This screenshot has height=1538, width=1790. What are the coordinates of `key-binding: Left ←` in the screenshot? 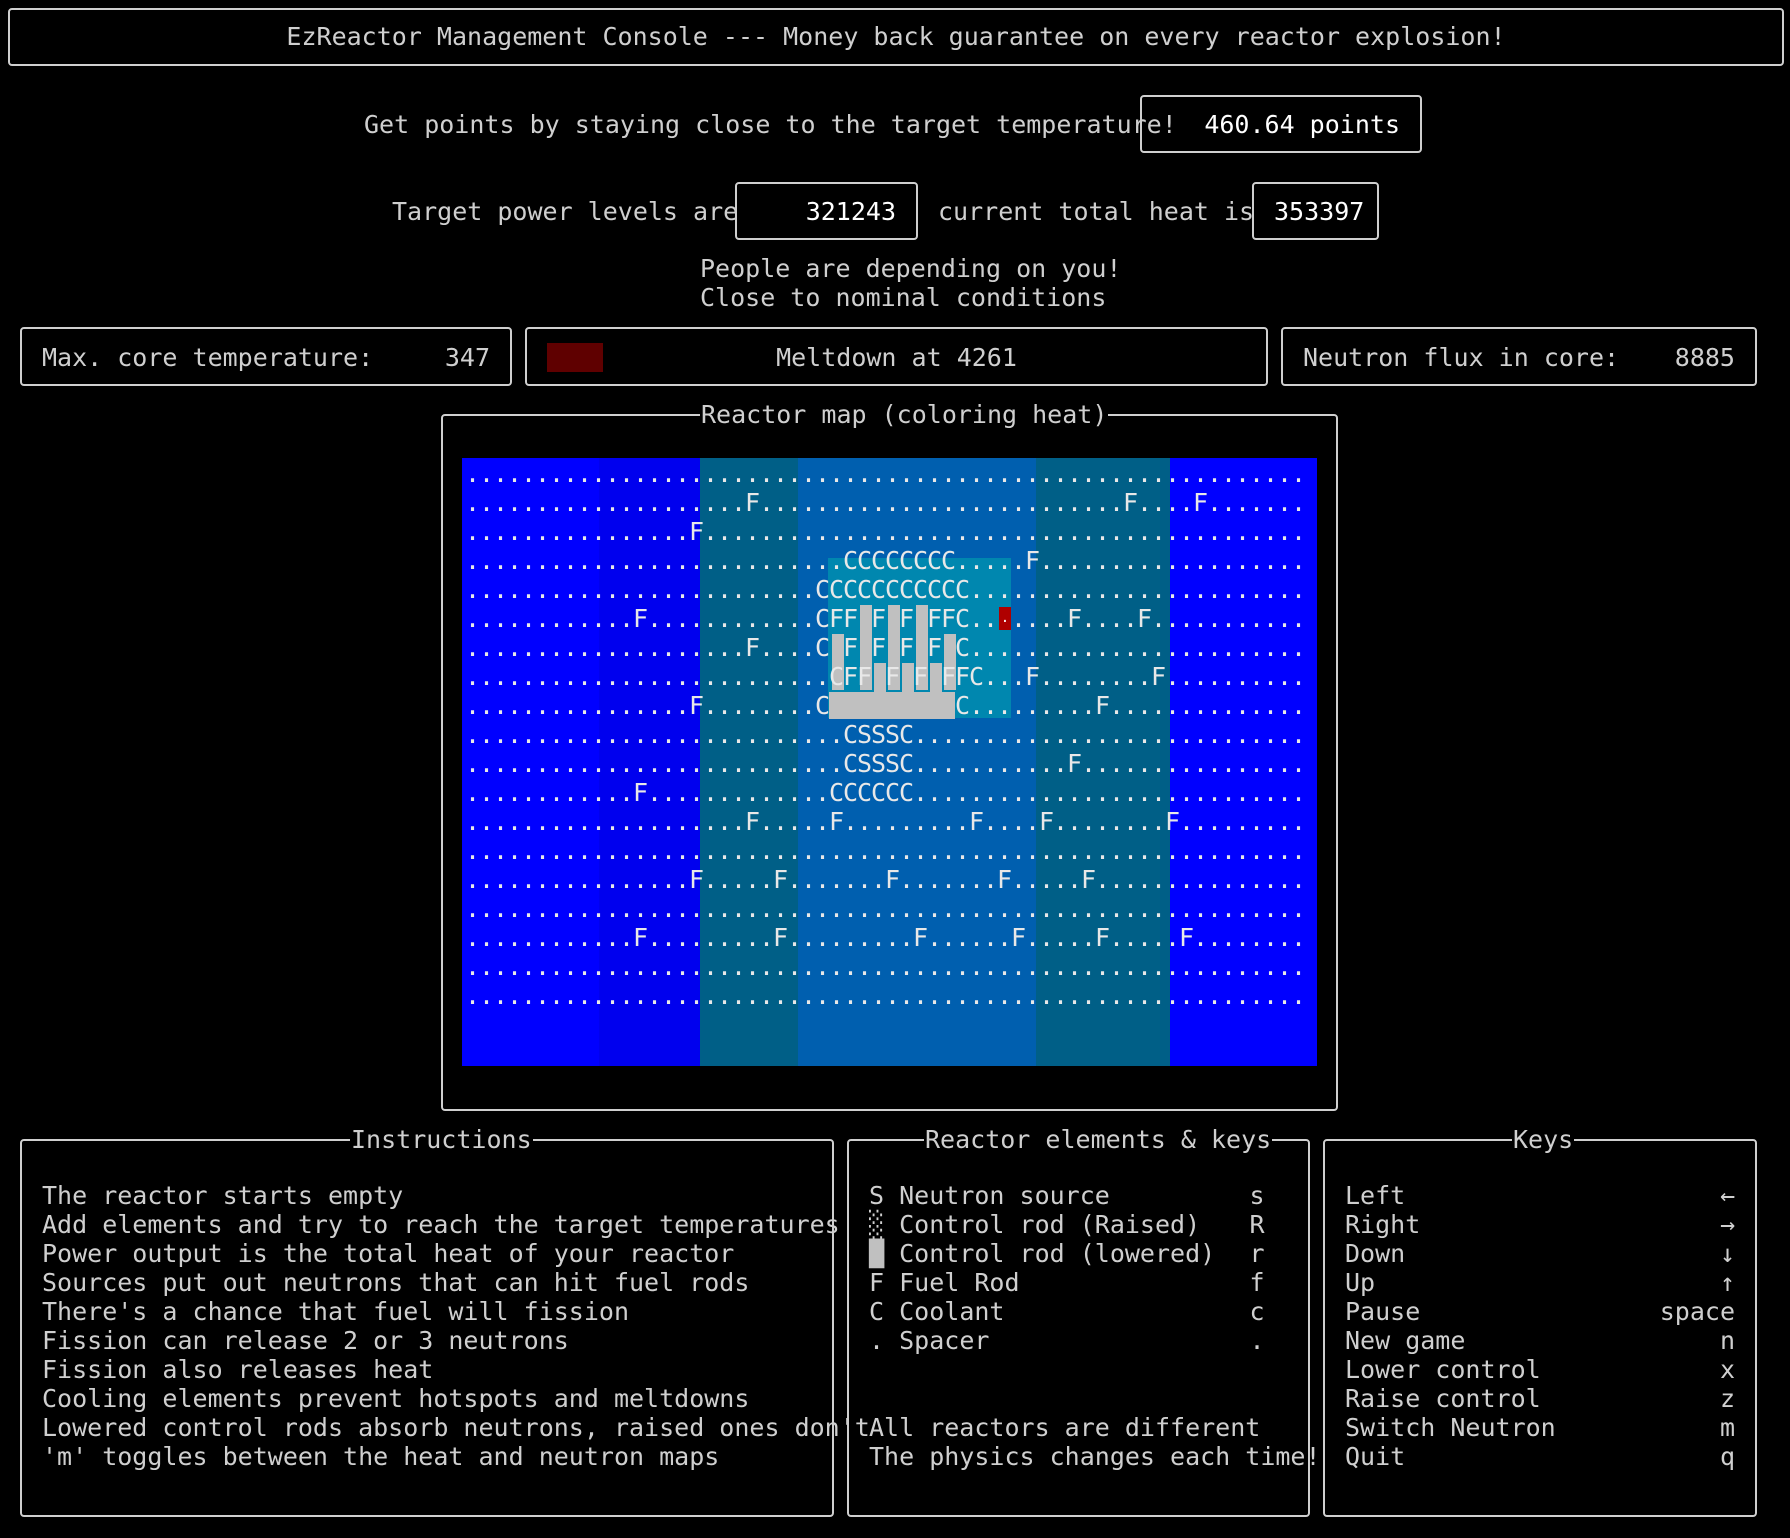 It's located at (1540, 1195).